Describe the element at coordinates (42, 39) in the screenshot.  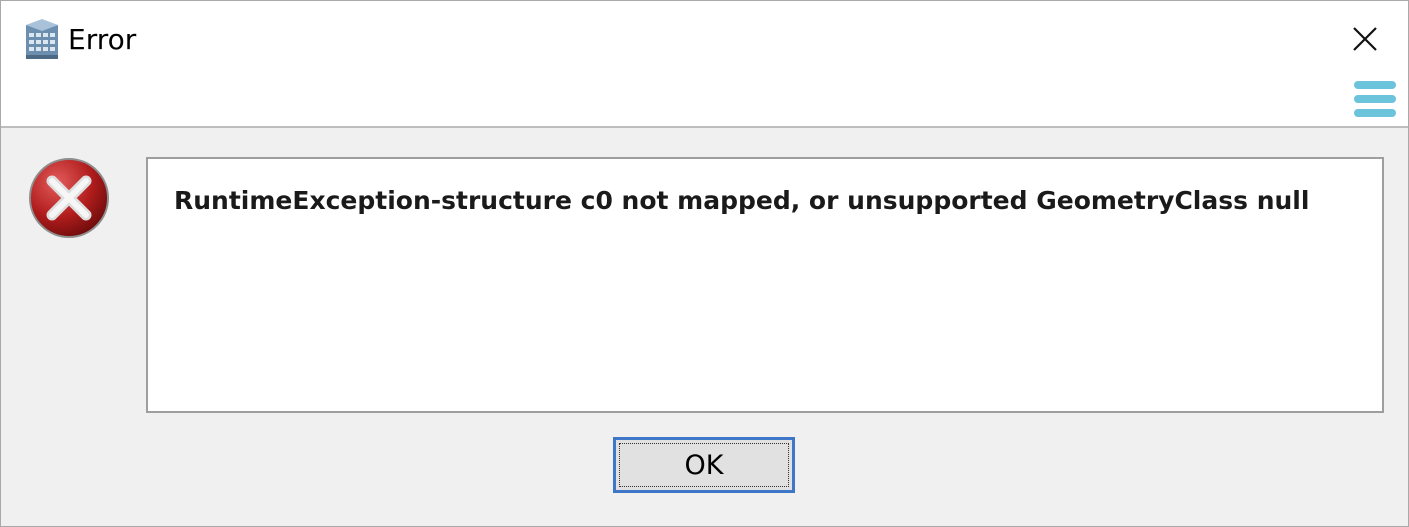
I see `app-database-icon` at that location.